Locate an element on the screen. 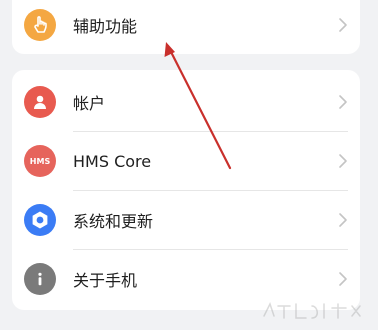  hms-logo-text: HMS is located at coordinates (40, 161).